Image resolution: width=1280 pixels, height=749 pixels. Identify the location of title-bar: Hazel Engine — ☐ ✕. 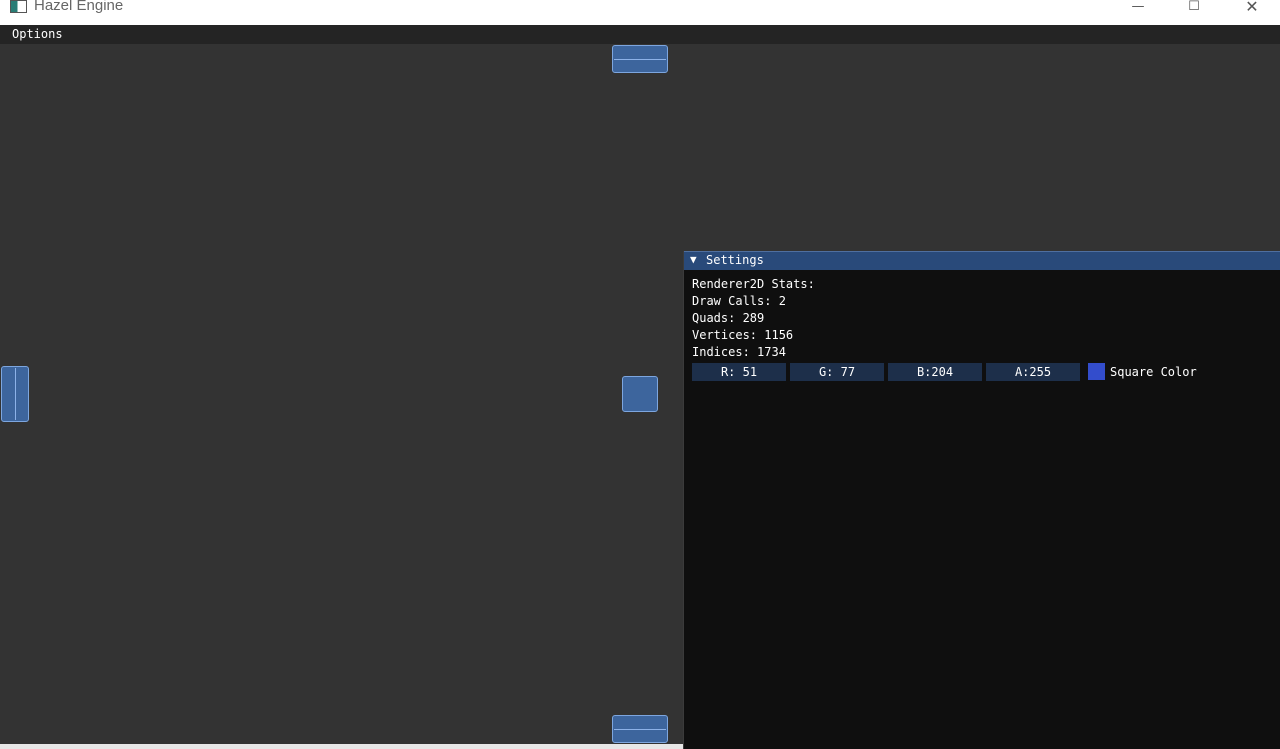
(640, 12).